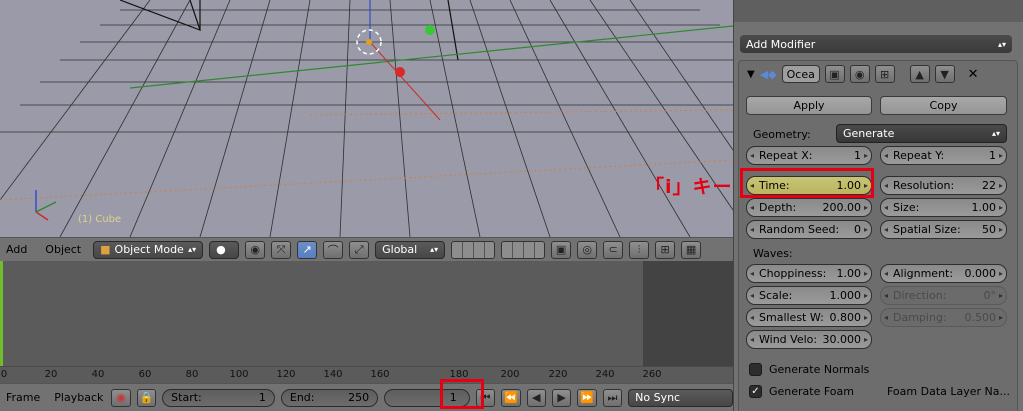 Image resolution: width=1023 pixels, height=411 pixels. I want to click on generate-normals-checkbox, so click(755, 369).